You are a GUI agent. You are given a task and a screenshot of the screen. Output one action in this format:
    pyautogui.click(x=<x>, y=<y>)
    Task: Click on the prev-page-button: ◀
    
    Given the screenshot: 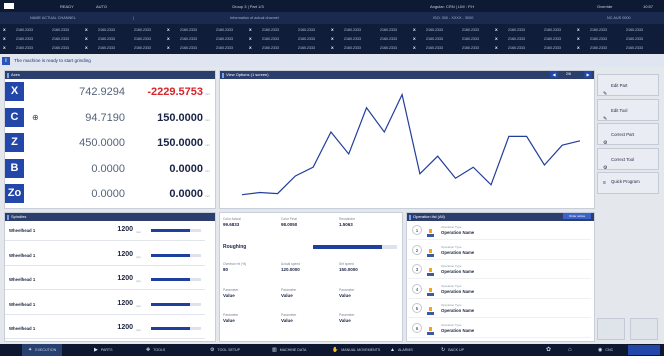 What is the action you would take?
    pyautogui.click(x=554, y=74)
    